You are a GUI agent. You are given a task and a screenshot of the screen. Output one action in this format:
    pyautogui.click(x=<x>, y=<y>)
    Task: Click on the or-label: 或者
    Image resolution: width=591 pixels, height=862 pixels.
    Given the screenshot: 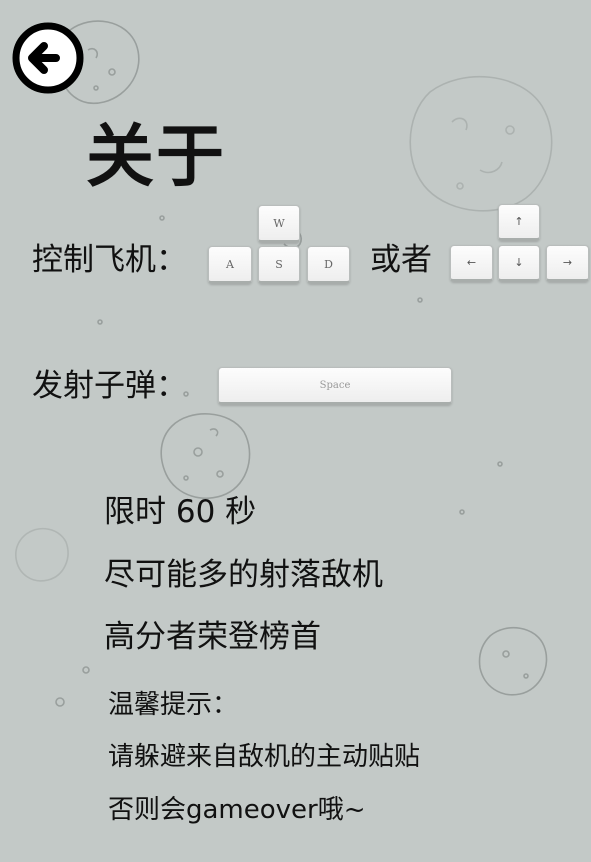 What is the action you would take?
    pyautogui.click(x=401, y=260)
    